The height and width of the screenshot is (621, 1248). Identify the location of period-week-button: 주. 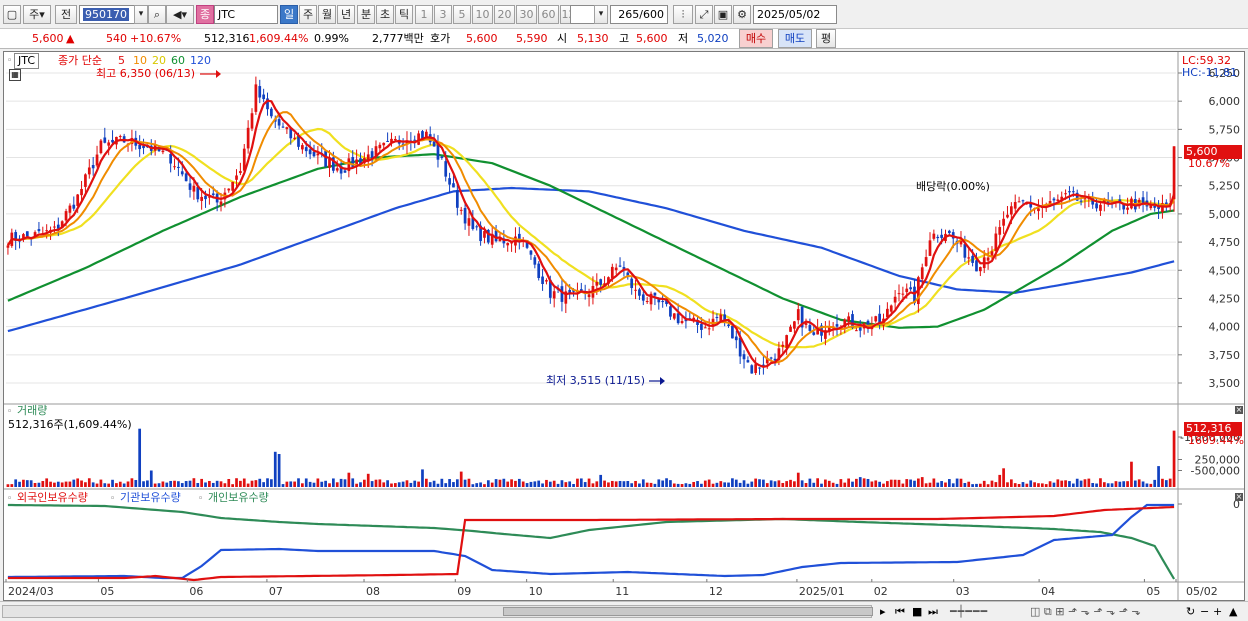
(308, 14).